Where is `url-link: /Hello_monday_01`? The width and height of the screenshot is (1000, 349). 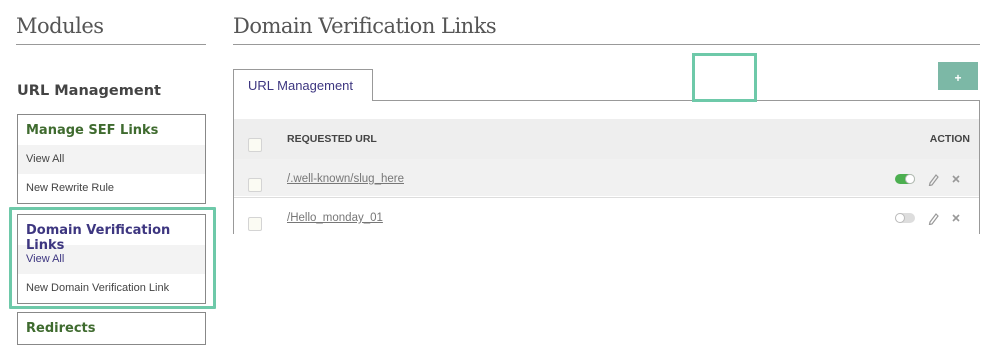 url-link: /Hello_monday_01 is located at coordinates (335, 218).